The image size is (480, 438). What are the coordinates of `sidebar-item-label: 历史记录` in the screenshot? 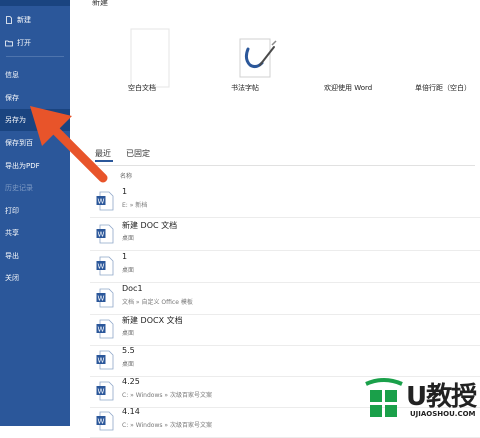 It's located at (19, 188).